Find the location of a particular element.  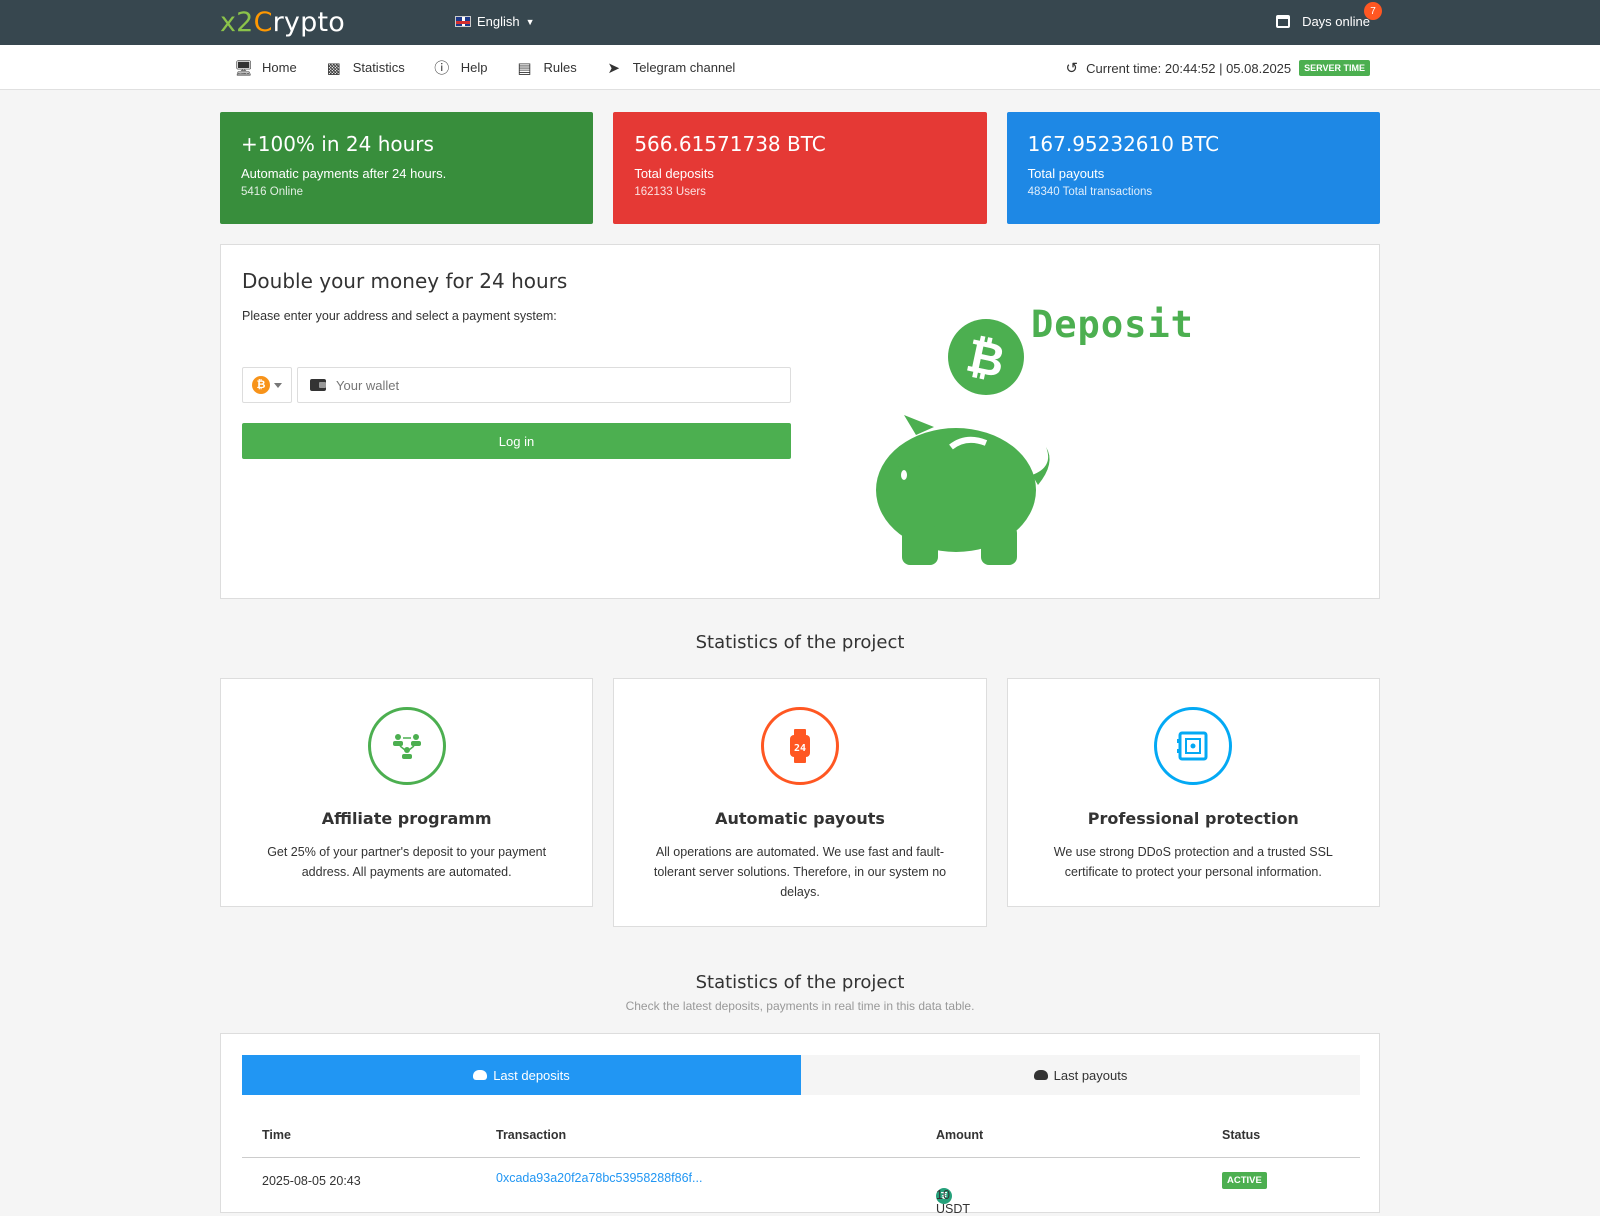

days-online-label-wrap: Days online 7 is located at coordinates (1342, 15).